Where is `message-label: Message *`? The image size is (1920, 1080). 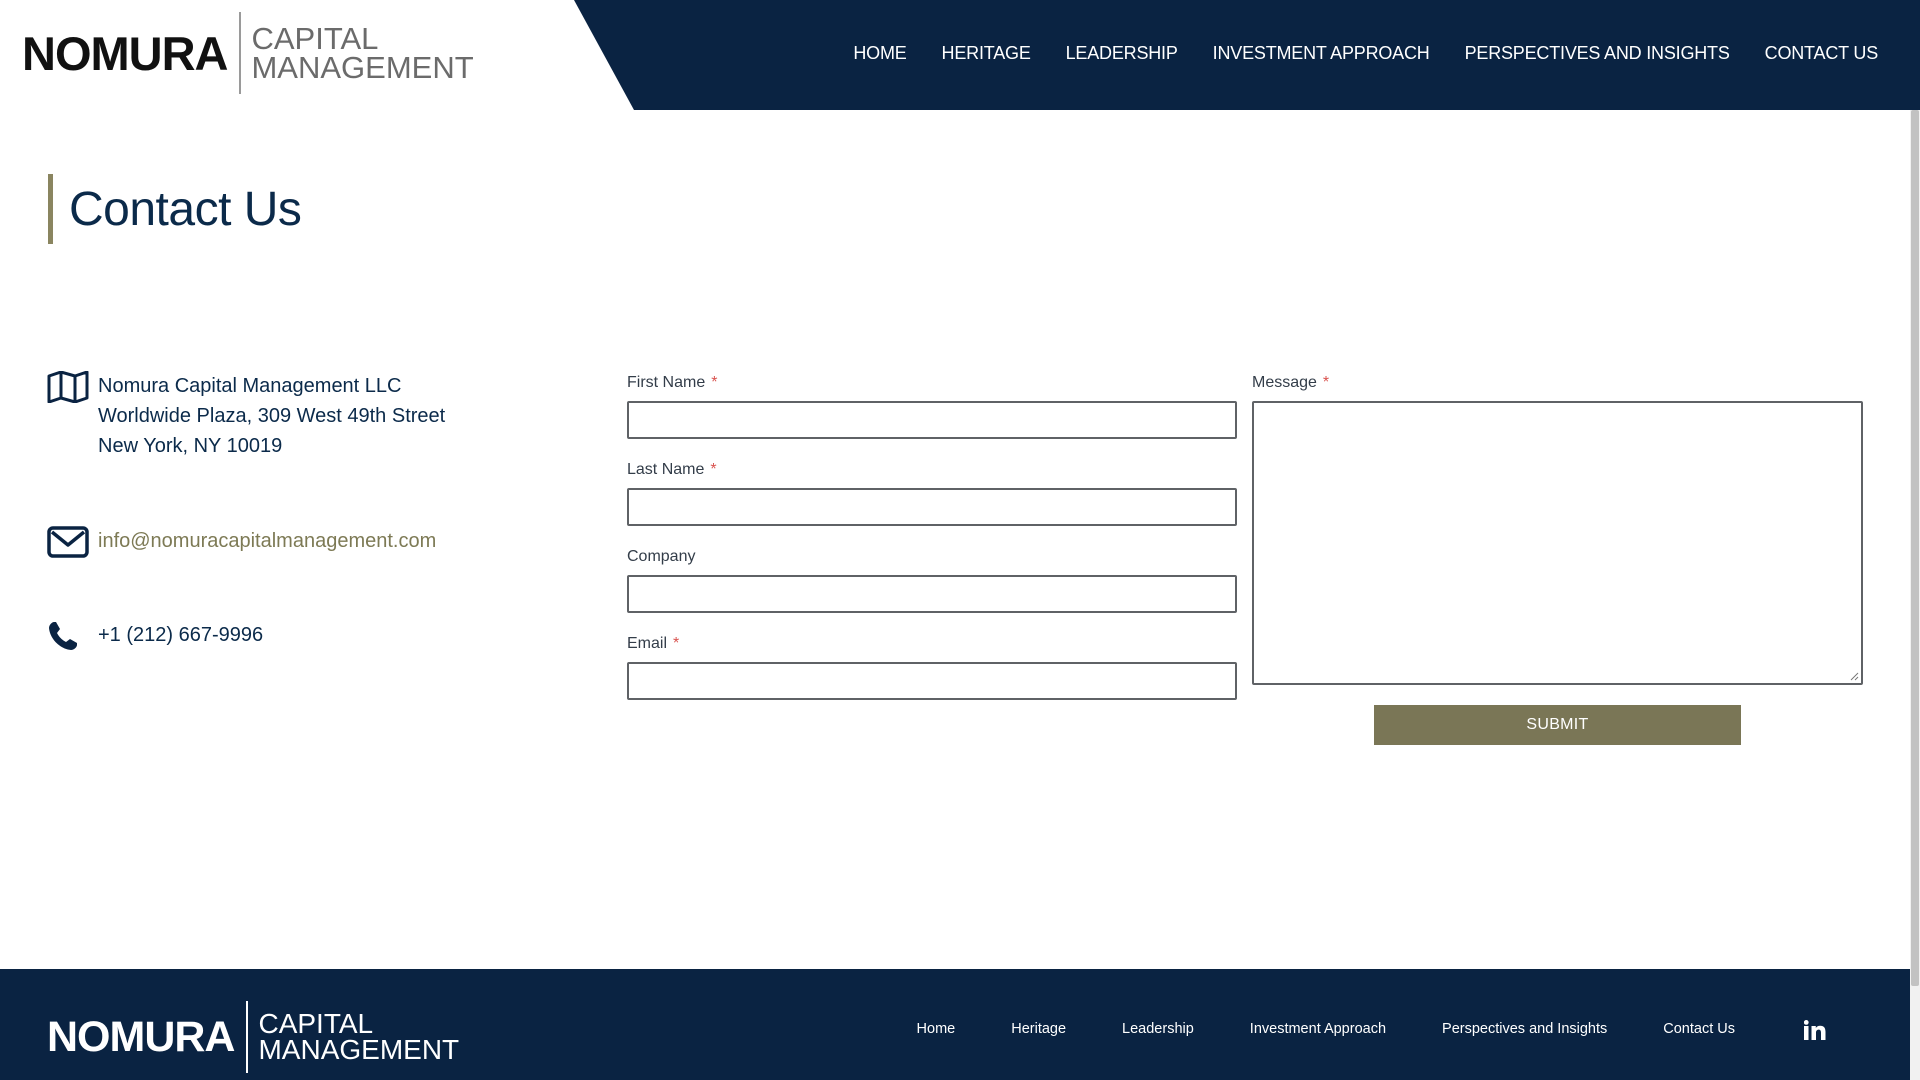
message-label: Message * is located at coordinates (1290, 383).